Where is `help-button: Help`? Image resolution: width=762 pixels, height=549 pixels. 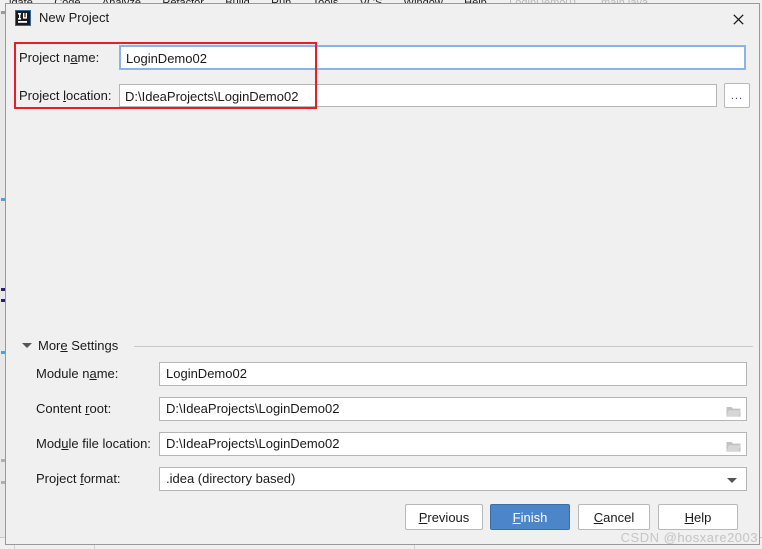 help-button: Help is located at coordinates (698, 517).